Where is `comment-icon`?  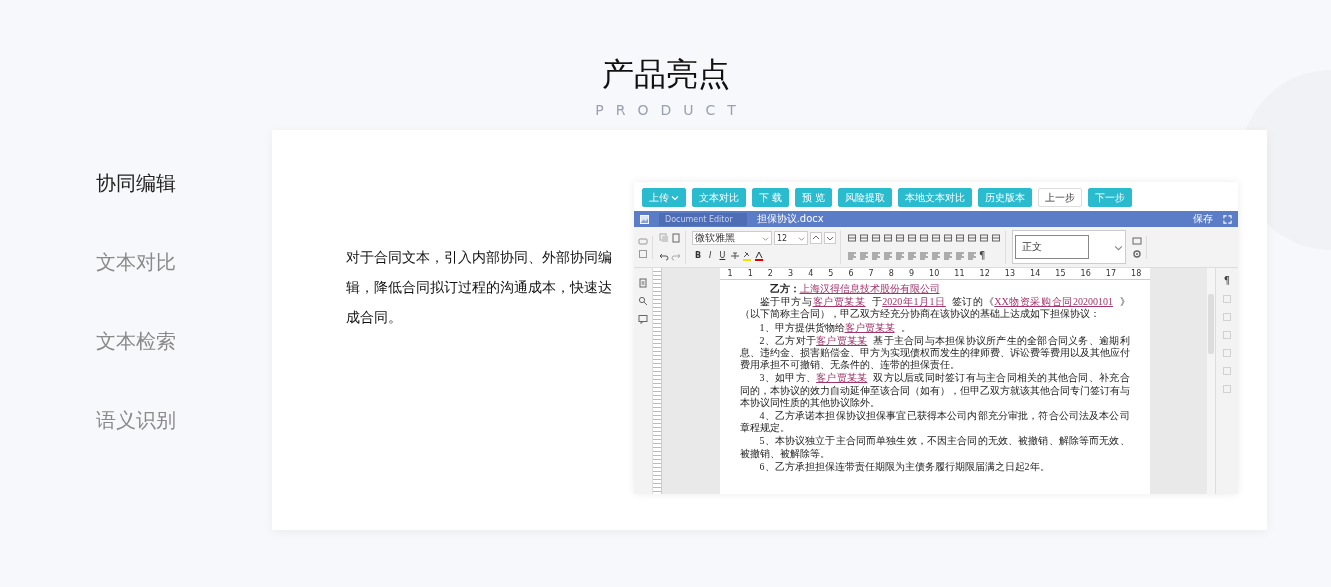
comment-icon is located at coordinates (643, 319).